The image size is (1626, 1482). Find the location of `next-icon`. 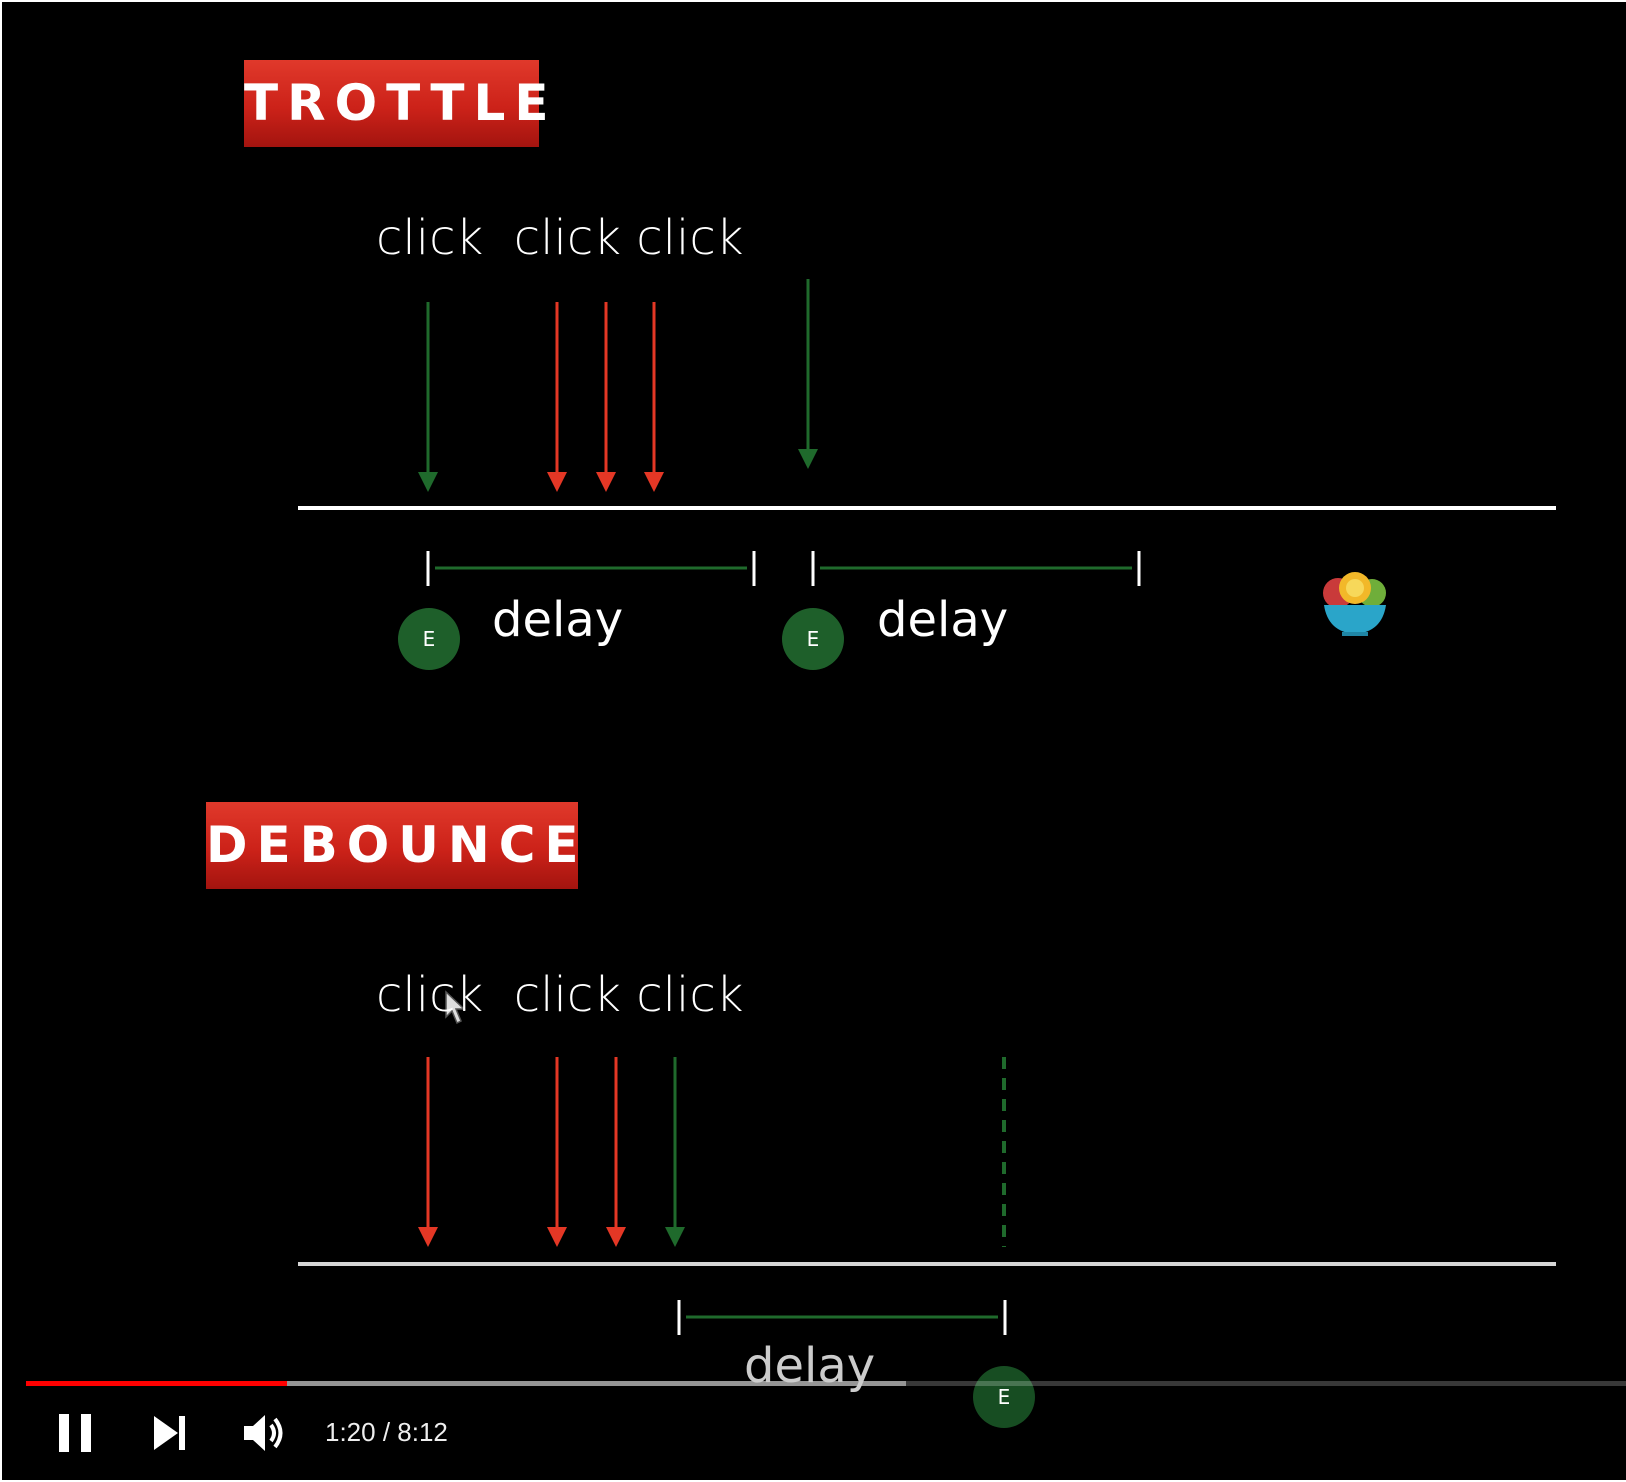

next-icon is located at coordinates (169, 1433).